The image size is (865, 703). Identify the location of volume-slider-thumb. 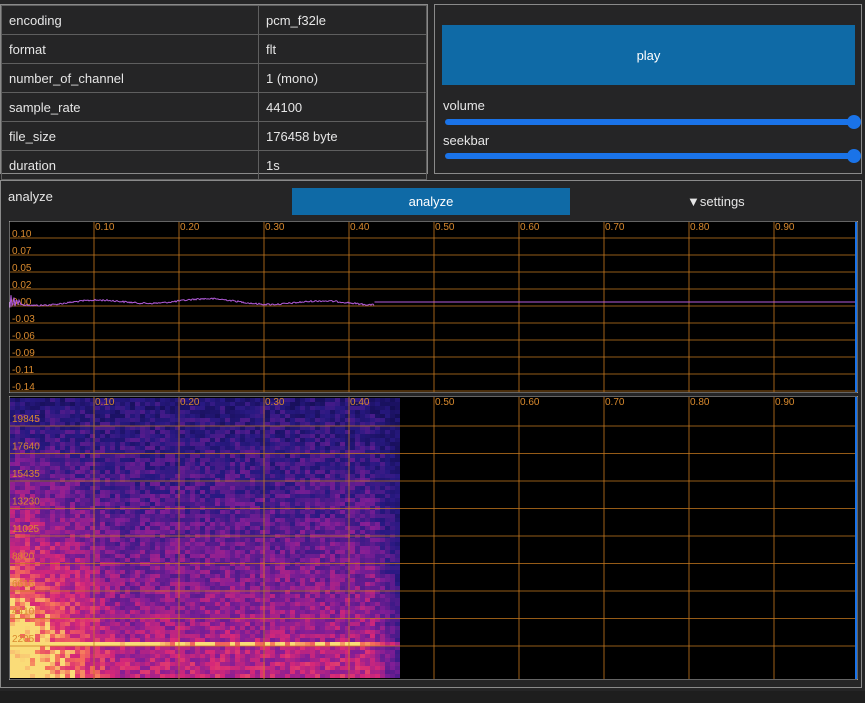
(854, 122).